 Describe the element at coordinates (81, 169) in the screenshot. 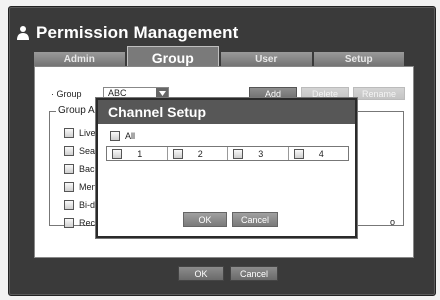

I see `permission-item-backup: Back` at that location.